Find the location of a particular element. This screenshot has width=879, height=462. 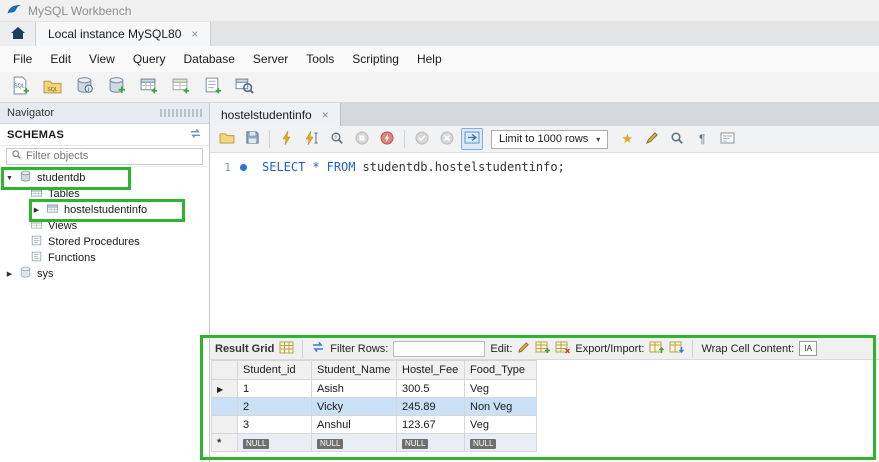

cell-hostel-fee: 123.67 is located at coordinates (430, 424).